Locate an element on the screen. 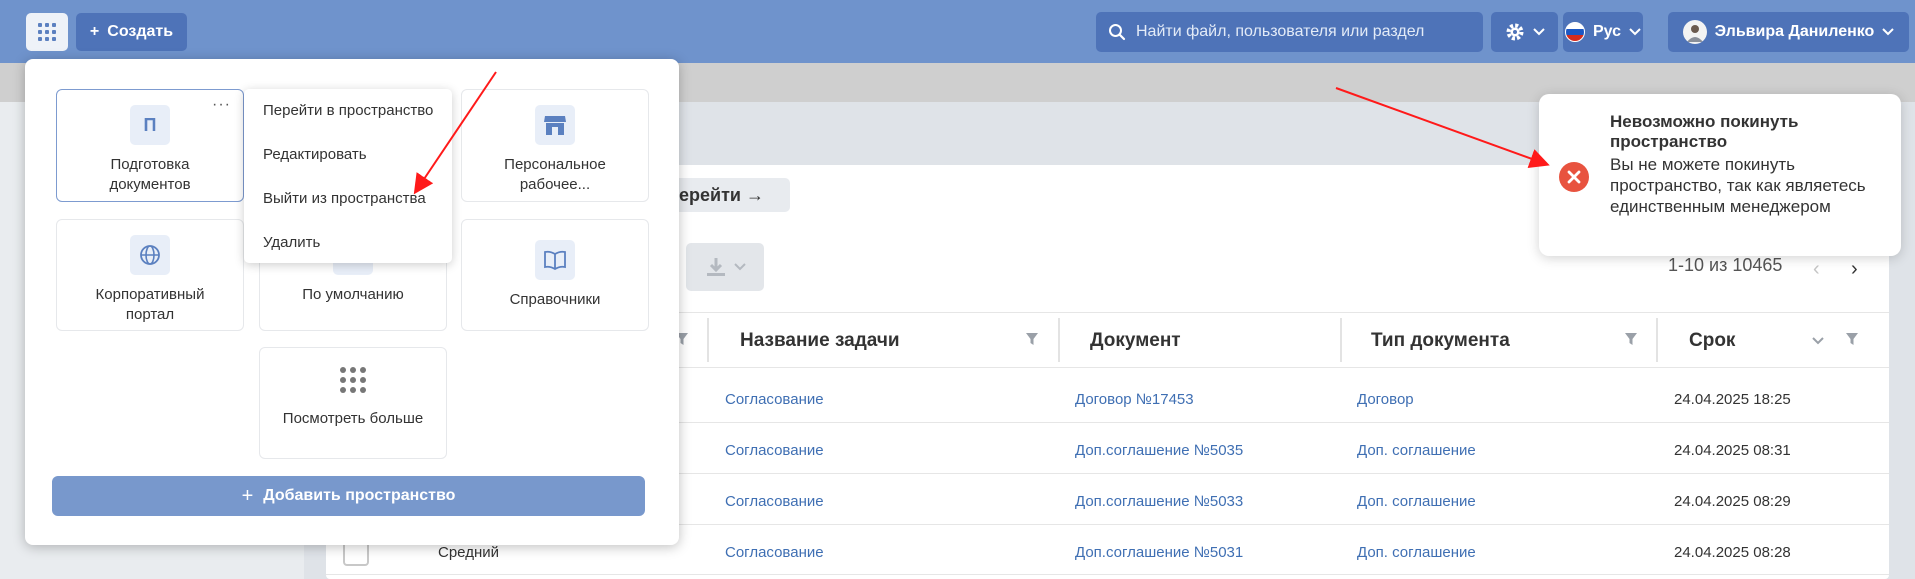  user-menu-button: Эльвира Даниленко is located at coordinates (1788, 32).